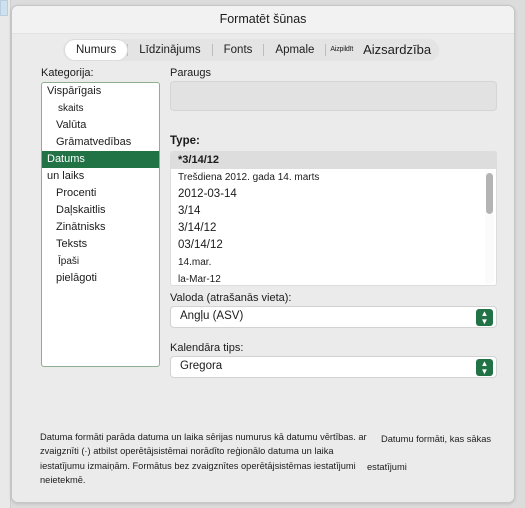  What do you see at coordinates (333, 278) in the screenshot?
I see `type-item-7: la-Mar-12` at bounding box center [333, 278].